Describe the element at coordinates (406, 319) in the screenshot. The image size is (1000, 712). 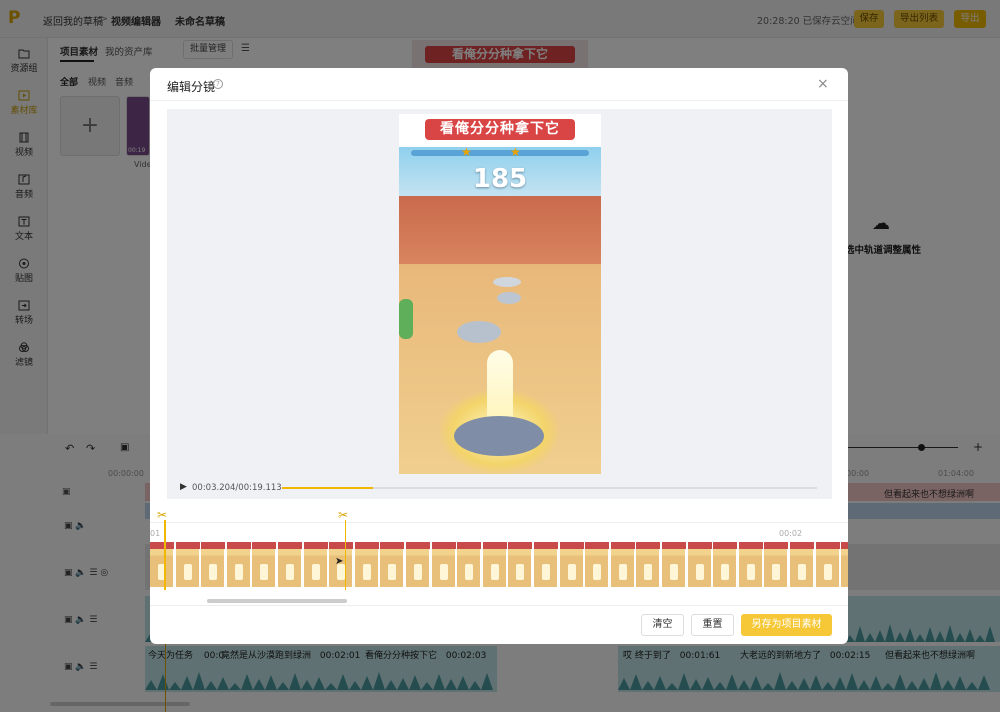
I see `game-cactus` at that location.